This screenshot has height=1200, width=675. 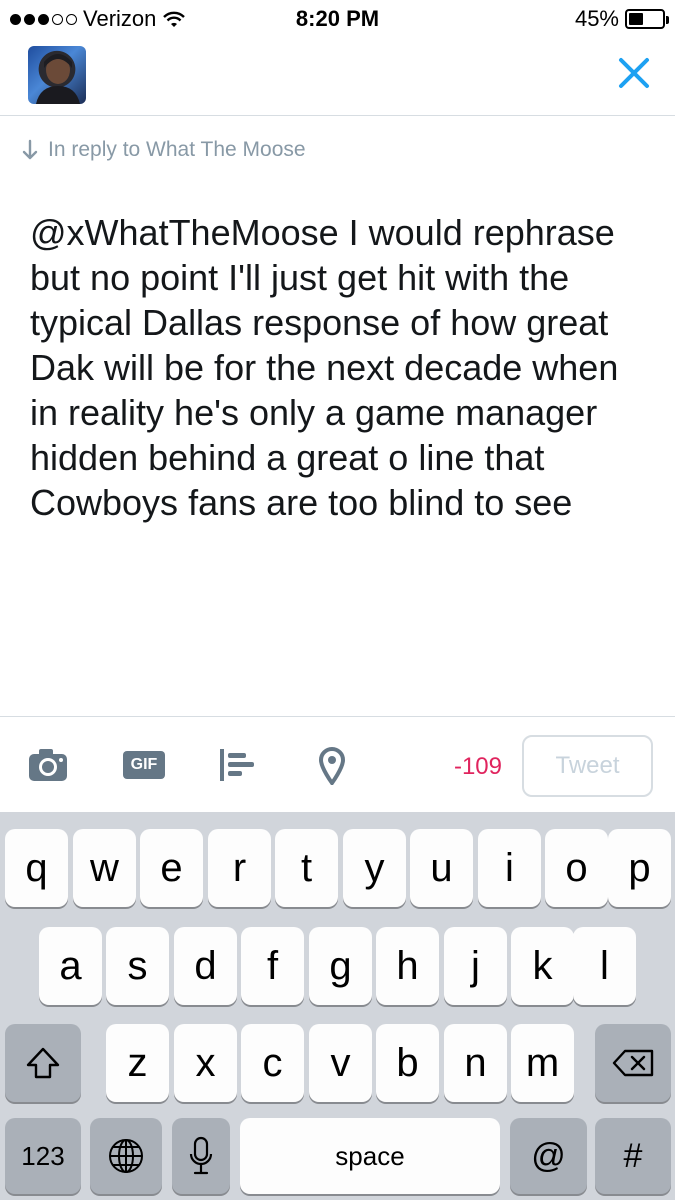 I want to click on globe-icon, so click(x=126, y=1156).